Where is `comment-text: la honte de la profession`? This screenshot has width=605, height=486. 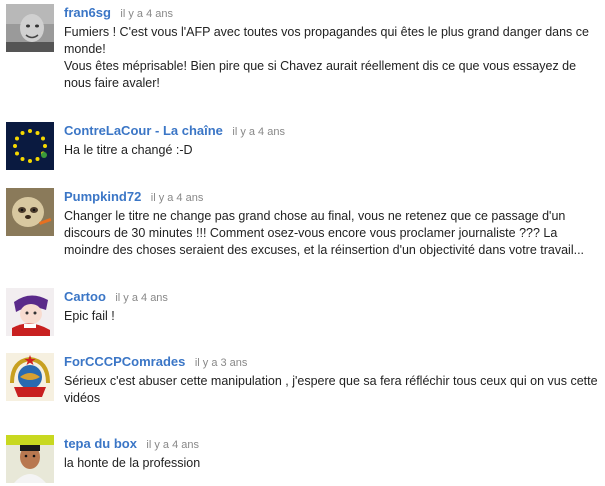
comment-text: la honte de la profession is located at coordinates (333, 463).